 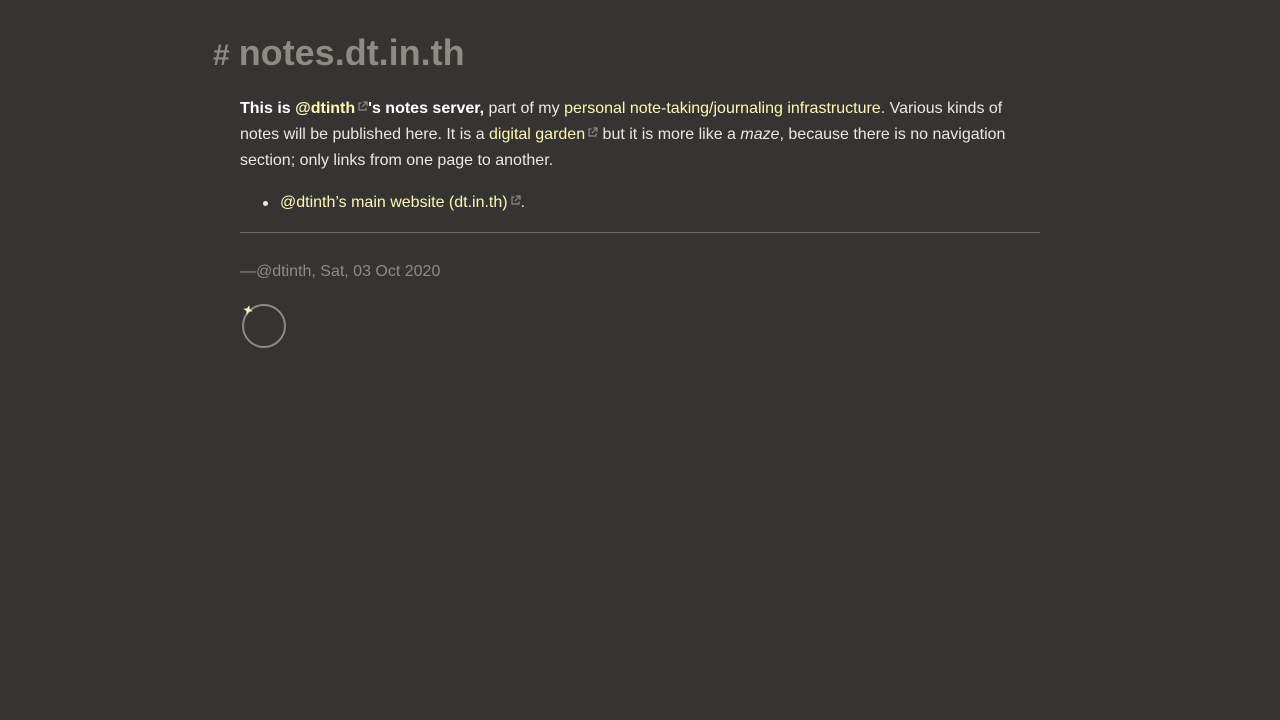 What do you see at coordinates (523, 202) in the screenshot?
I see `list-item-trailing: .` at bounding box center [523, 202].